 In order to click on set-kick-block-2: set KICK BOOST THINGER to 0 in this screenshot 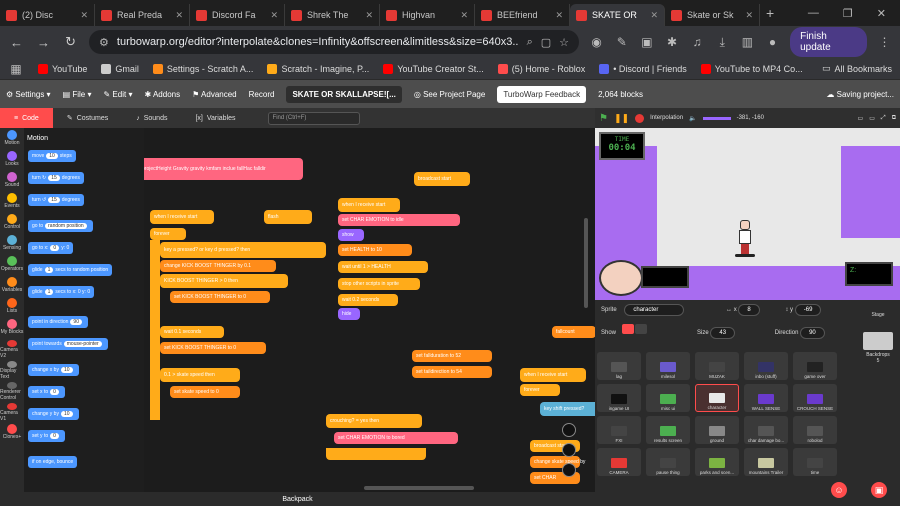, I will do `click(213, 348)`.